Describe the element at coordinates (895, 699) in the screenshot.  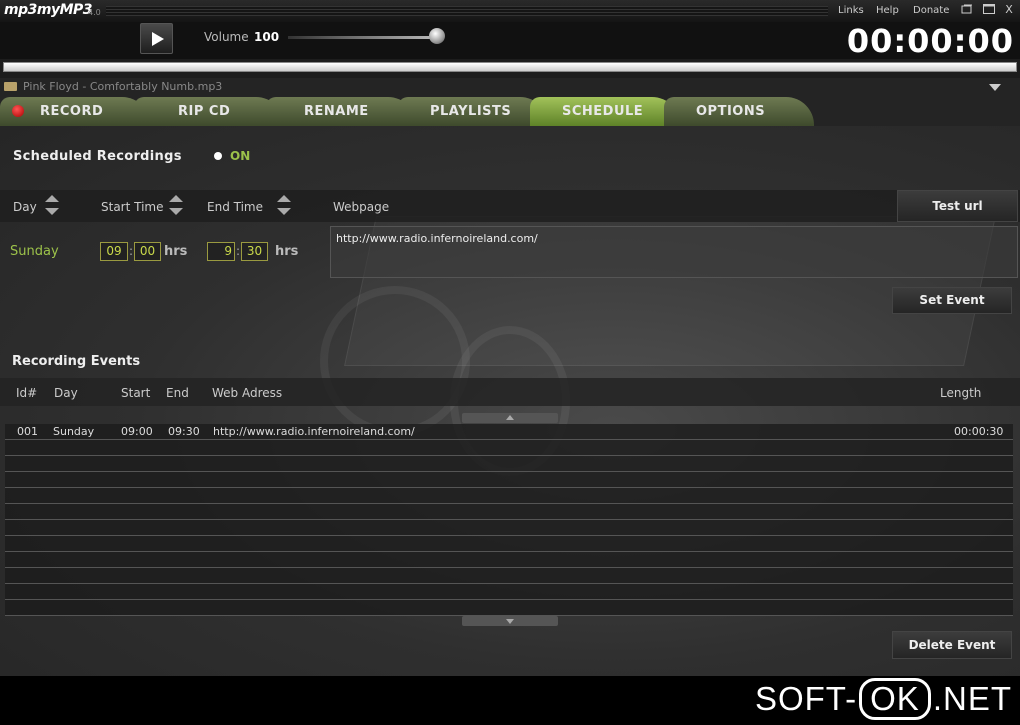
I see `watermark-ok: OK` at that location.